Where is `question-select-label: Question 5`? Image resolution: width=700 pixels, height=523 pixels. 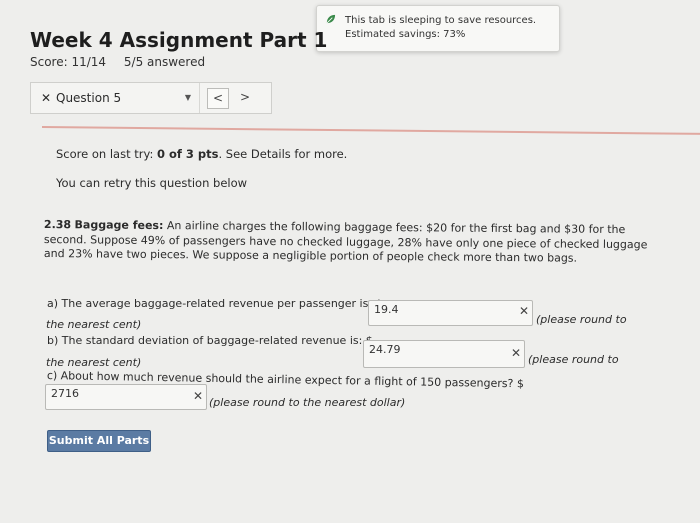
question-select-label: Question 5 is located at coordinates (89, 98).